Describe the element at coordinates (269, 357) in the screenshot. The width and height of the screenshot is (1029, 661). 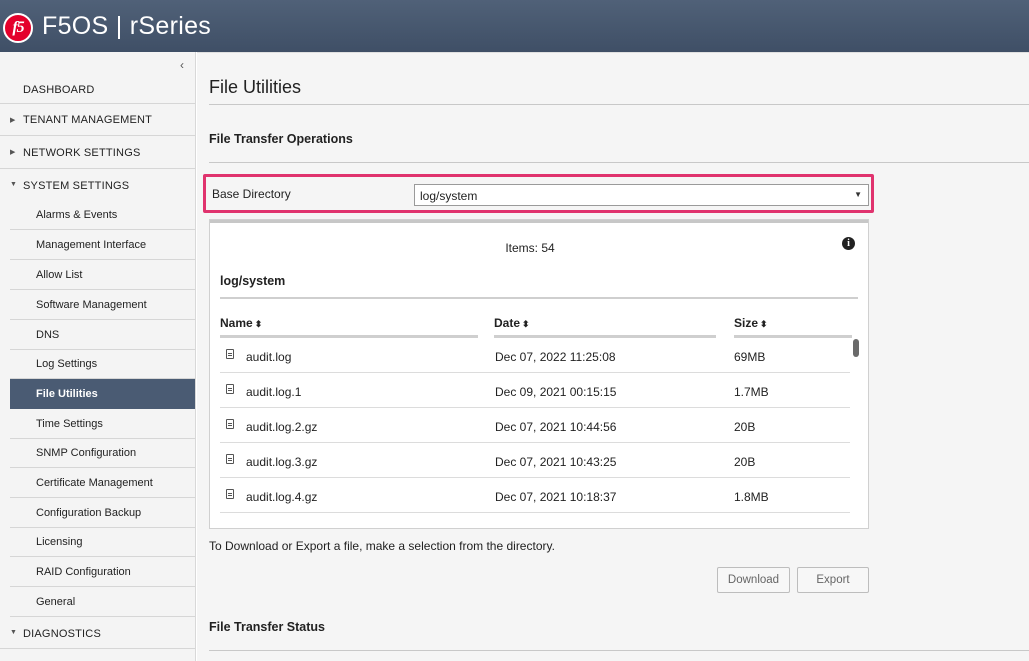
I see `file-name: audit.log` at that location.